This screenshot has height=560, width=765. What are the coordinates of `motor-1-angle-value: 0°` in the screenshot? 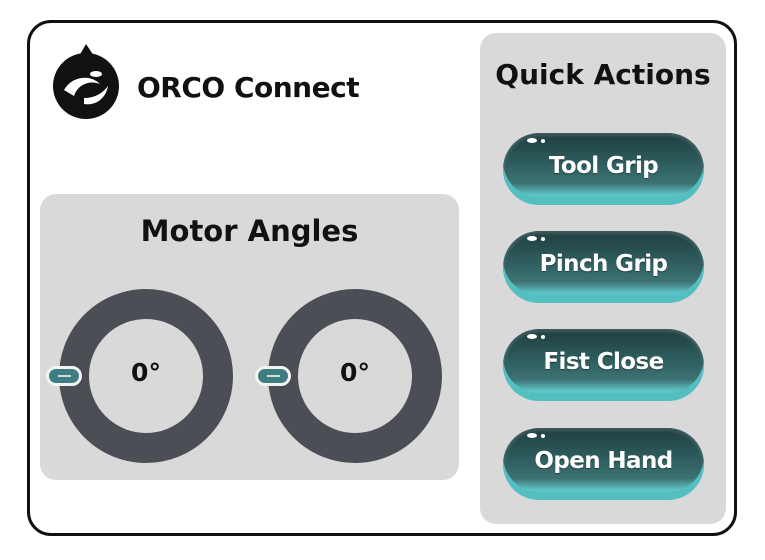 It's located at (146, 372).